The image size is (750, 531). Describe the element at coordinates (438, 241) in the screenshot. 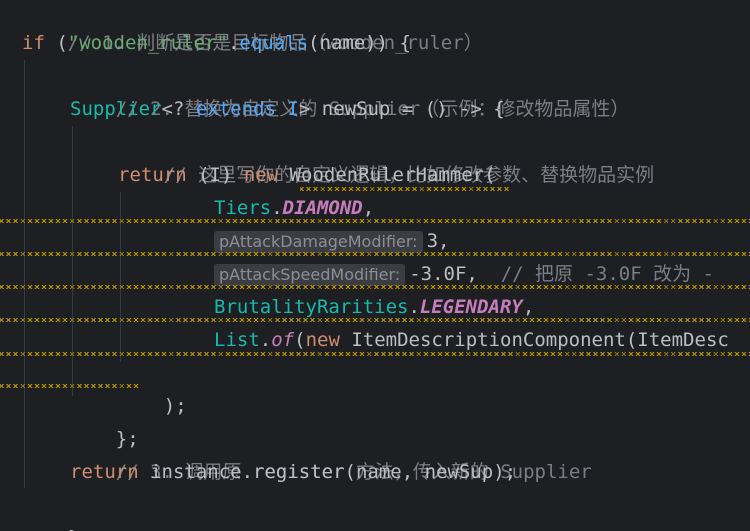

I see `number-literal: 3,` at that location.